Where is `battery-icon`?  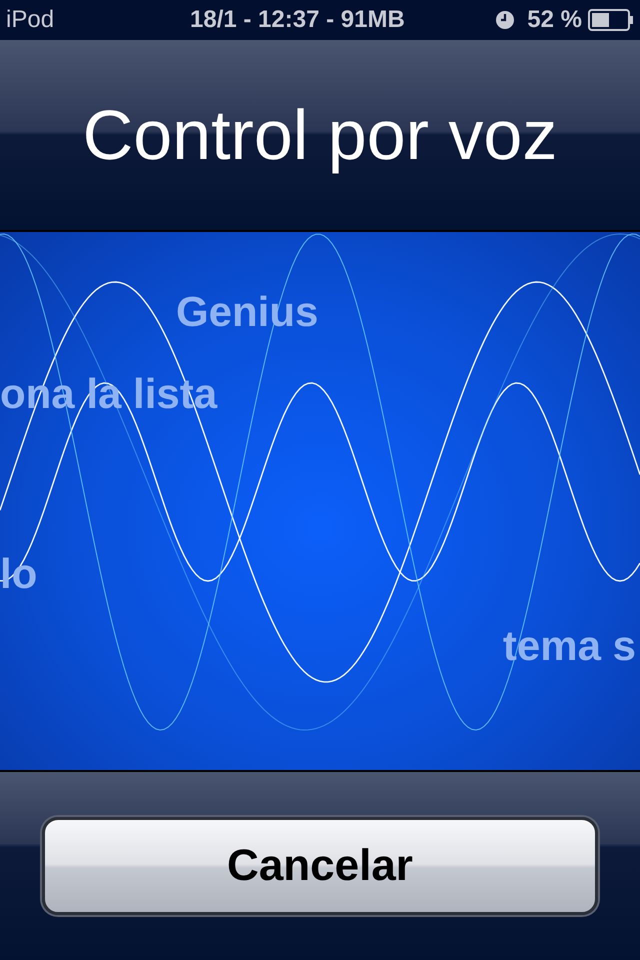
battery-icon is located at coordinates (611, 20).